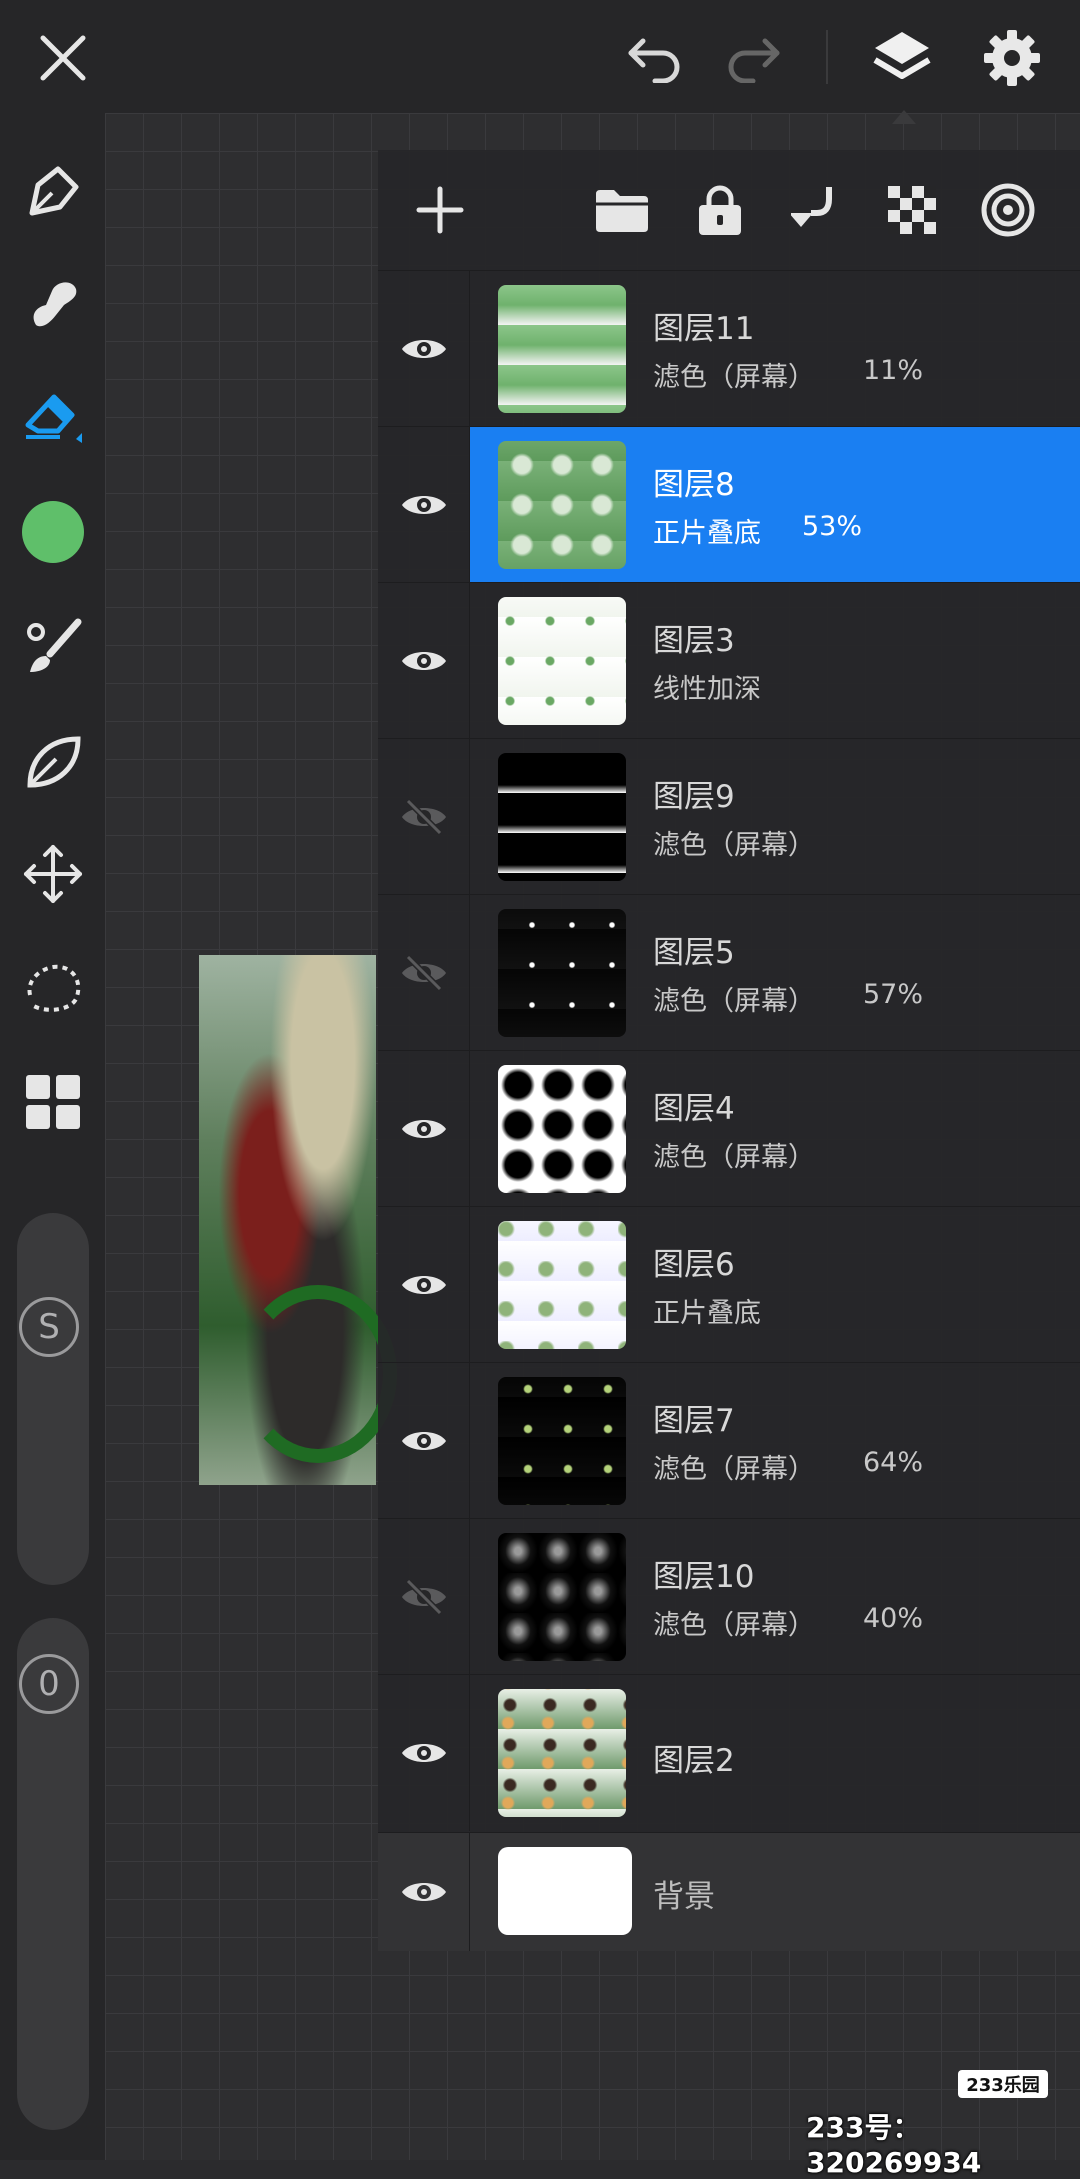 The width and height of the screenshot is (1080, 2179). I want to click on layer-name: 图层6, so click(694, 1265).